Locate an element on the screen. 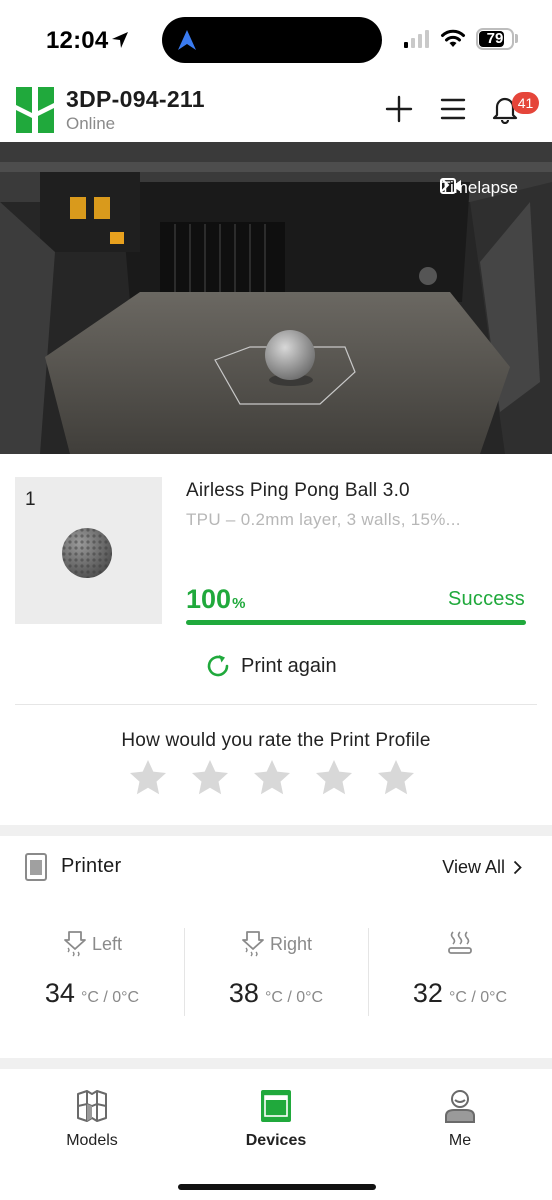  heatbed-value: 32 °C / 0°C is located at coordinates (460, 993).